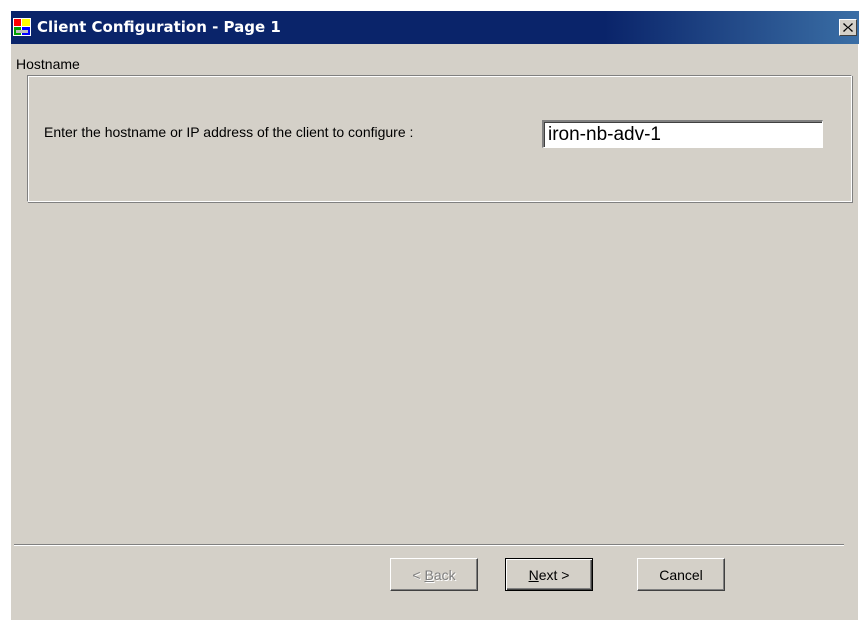 This screenshot has width=860, height=620. What do you see at coordinates (681, 574) in the screenshot?
I see `cancel-button: Cancel` at bounding box center [681, 574].